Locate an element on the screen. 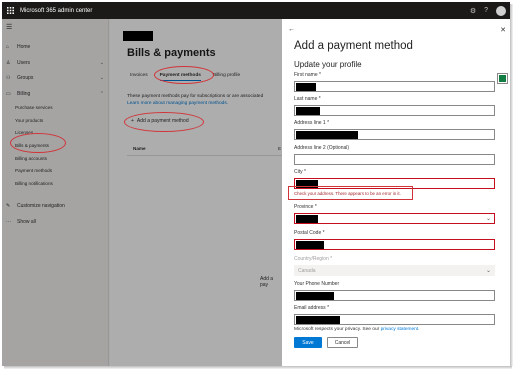 Image resolution: width=517 pixels, height=372 pixels. address-line2-field is located at coordinates (394, 159).